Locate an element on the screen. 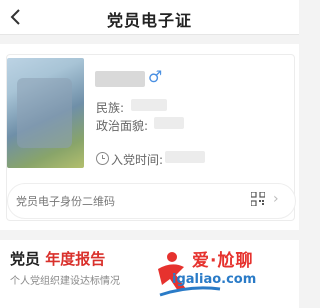  watermark-url: igaliao.com is located at coordinates (214, 279).